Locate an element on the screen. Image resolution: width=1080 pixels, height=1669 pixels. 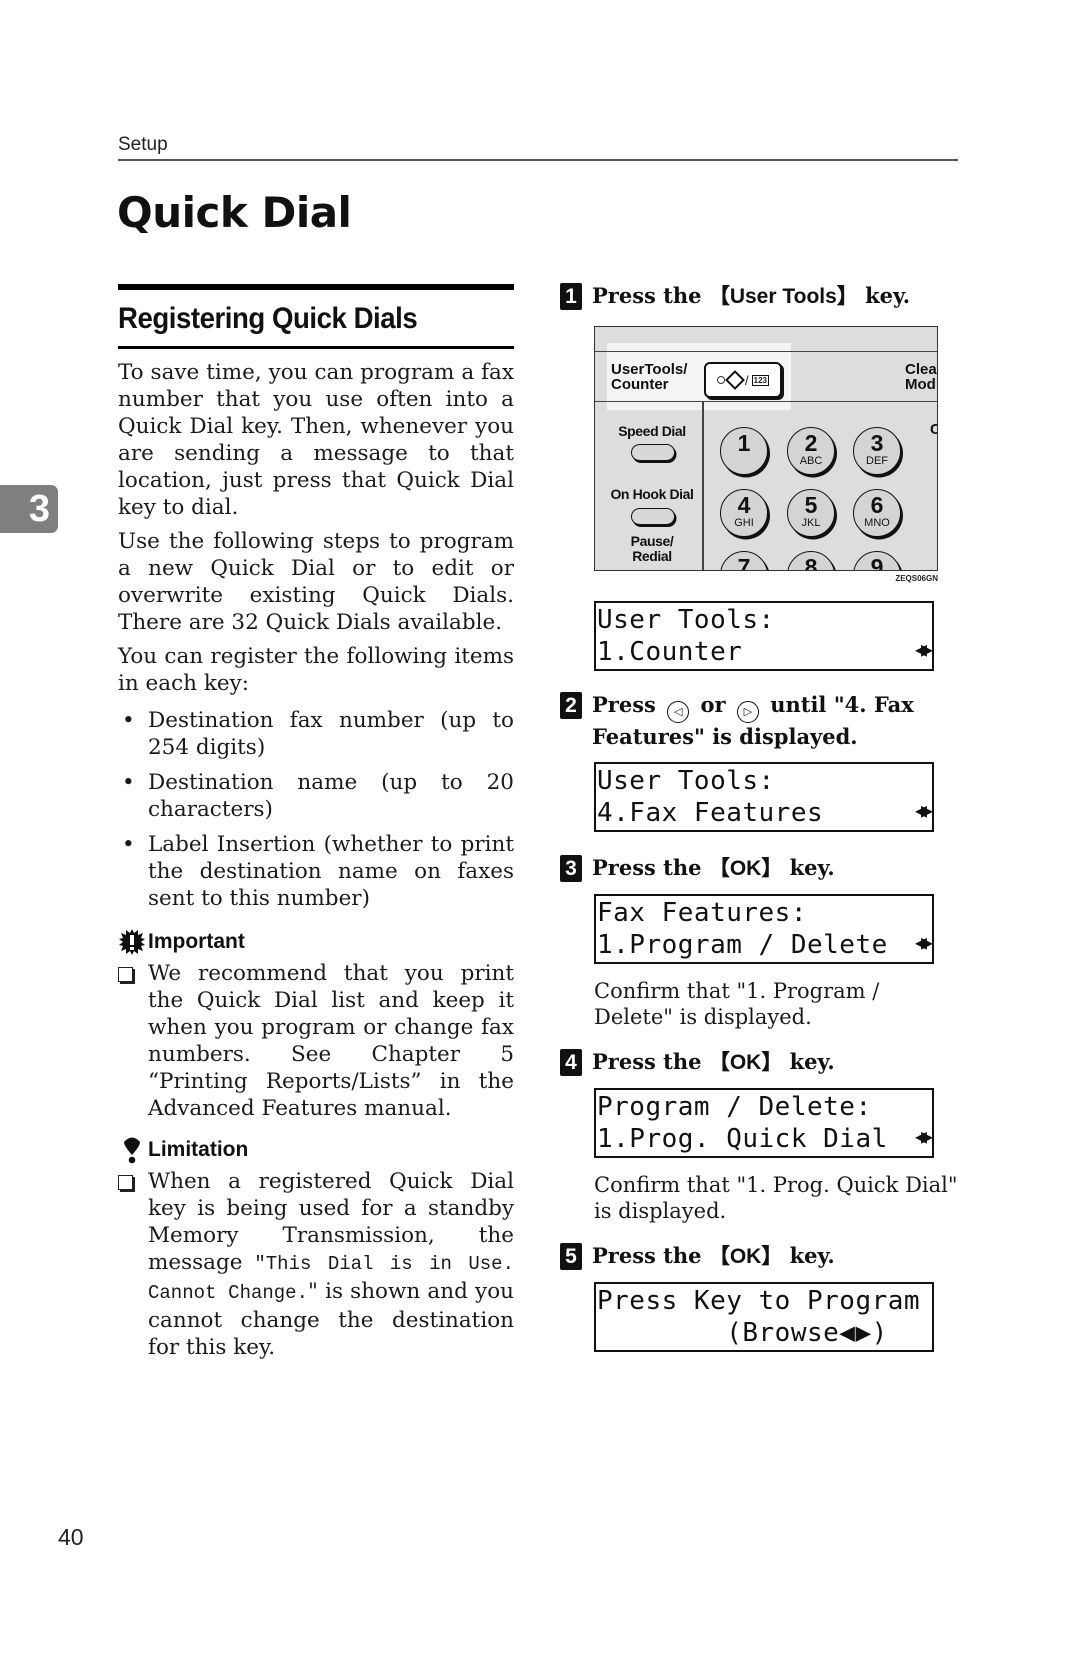
running-head: Setup is located at coordinates (143, 144).